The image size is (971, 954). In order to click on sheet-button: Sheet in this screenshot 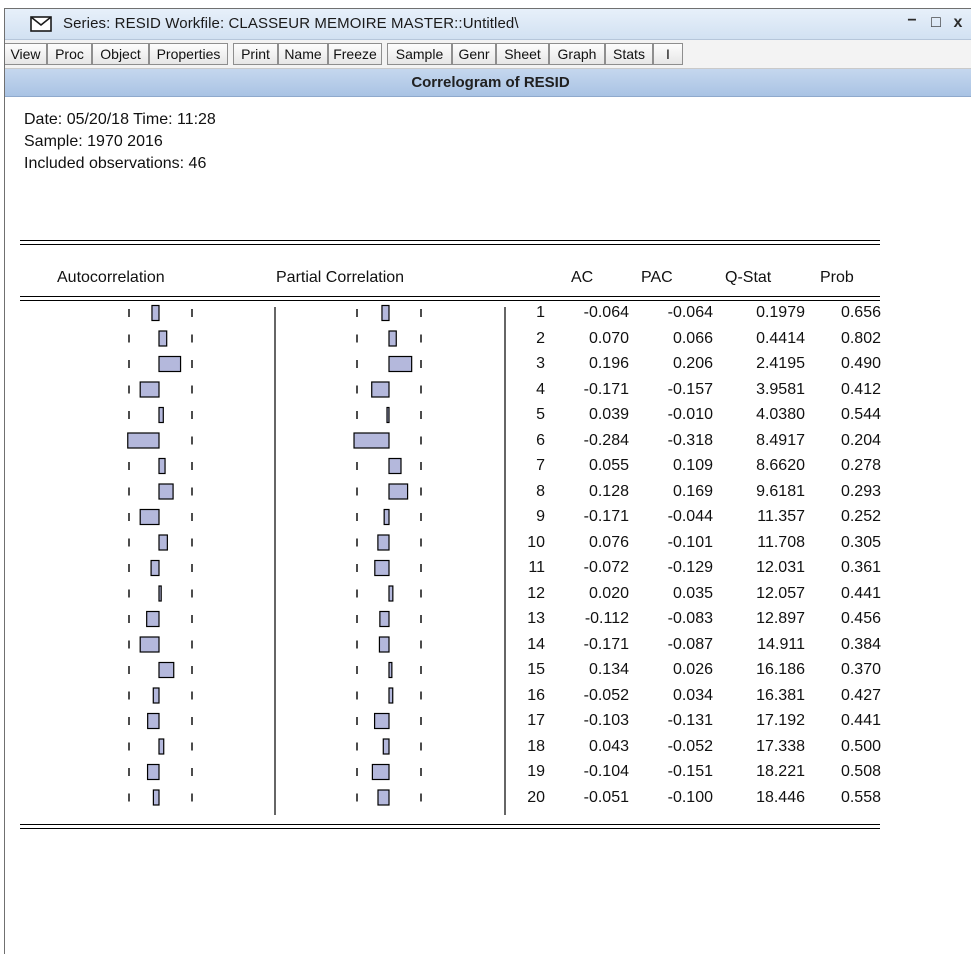, I will do `click(522, 54)`.